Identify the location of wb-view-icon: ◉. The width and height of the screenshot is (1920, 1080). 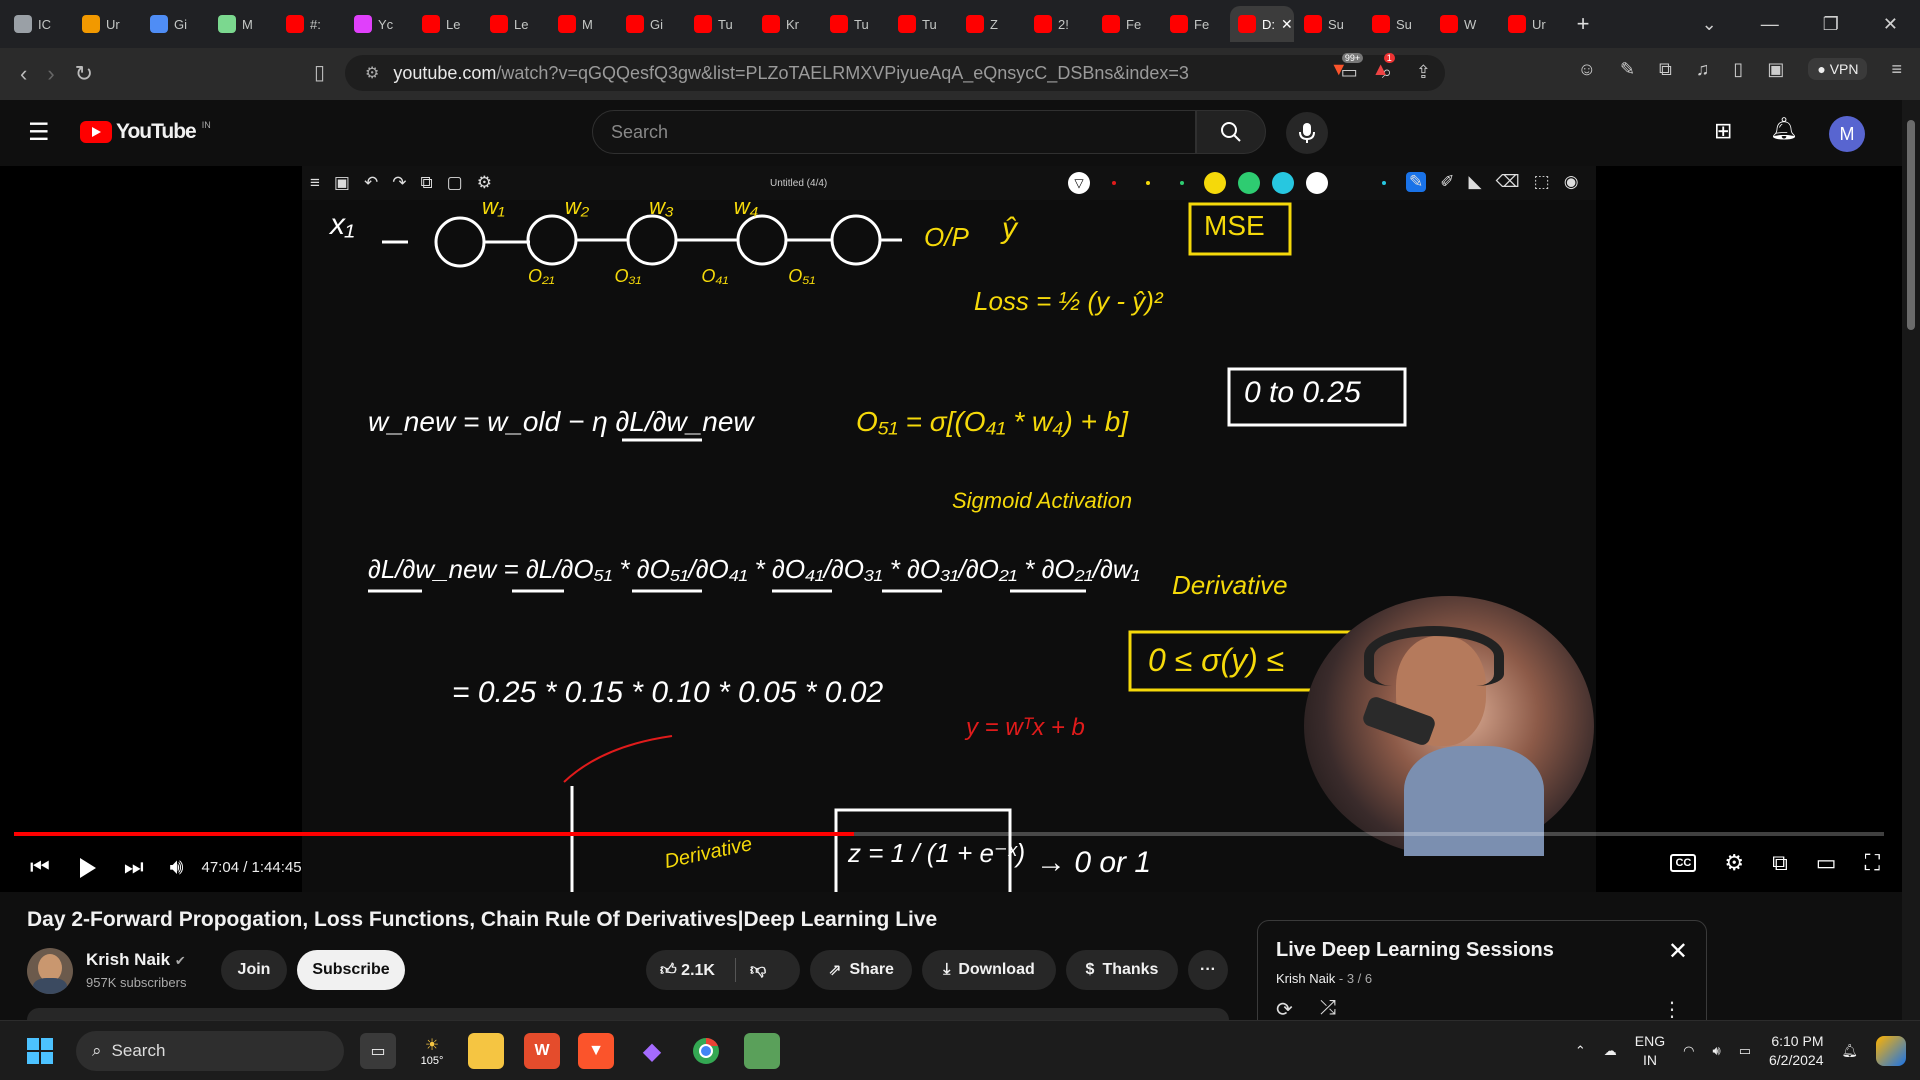
(1571, 182).